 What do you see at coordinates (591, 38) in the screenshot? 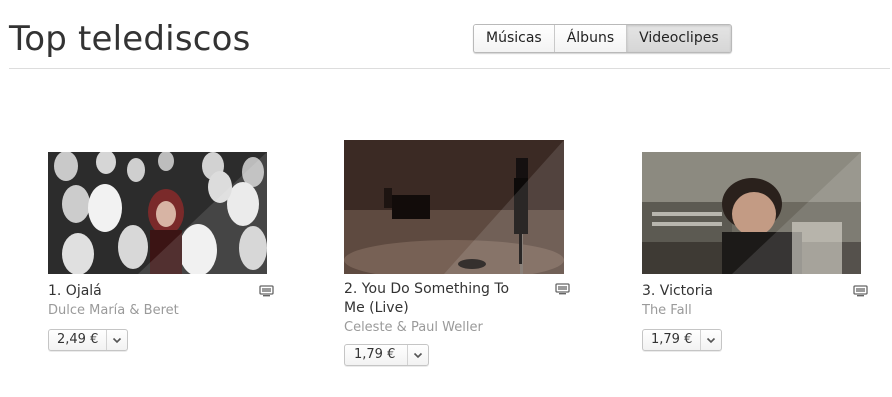
I see `tab-albuns: Álbuns` at bounding box center [591, 38].